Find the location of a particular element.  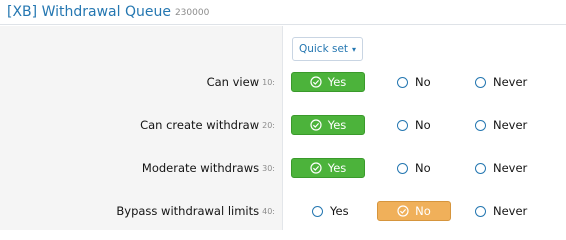

quick-set-label: Quick set is located at coordinates (323, 49).